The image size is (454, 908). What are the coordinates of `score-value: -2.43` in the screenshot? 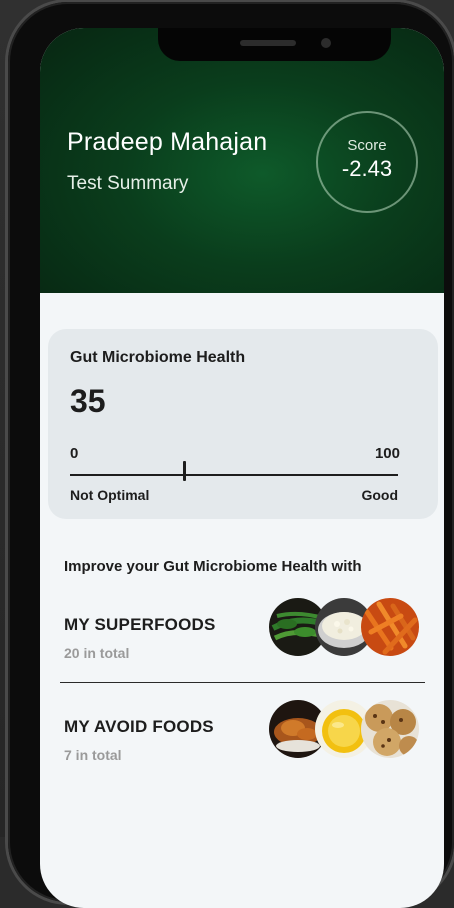 It's located at (367, 168).